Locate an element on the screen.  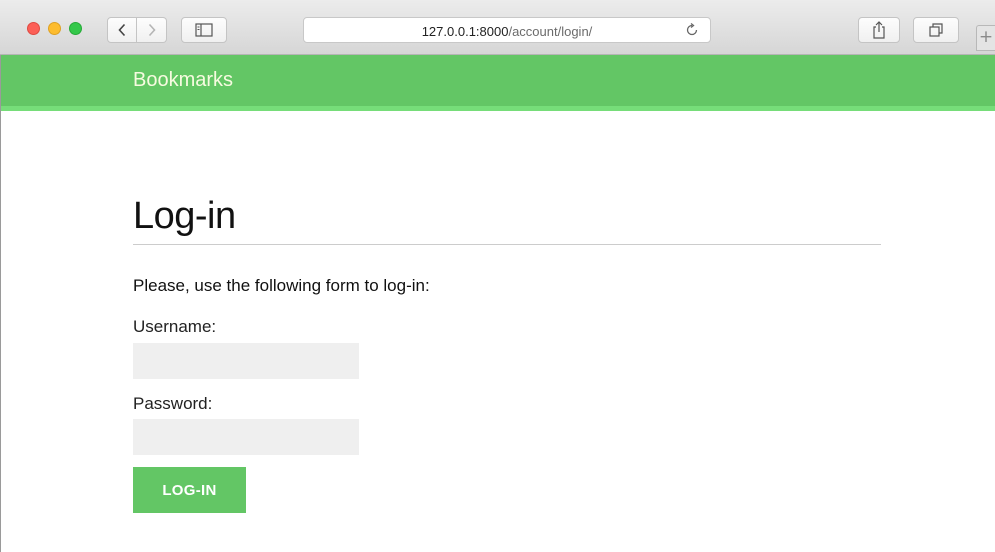
tab-overview-button is located at coordinates (936, 30).